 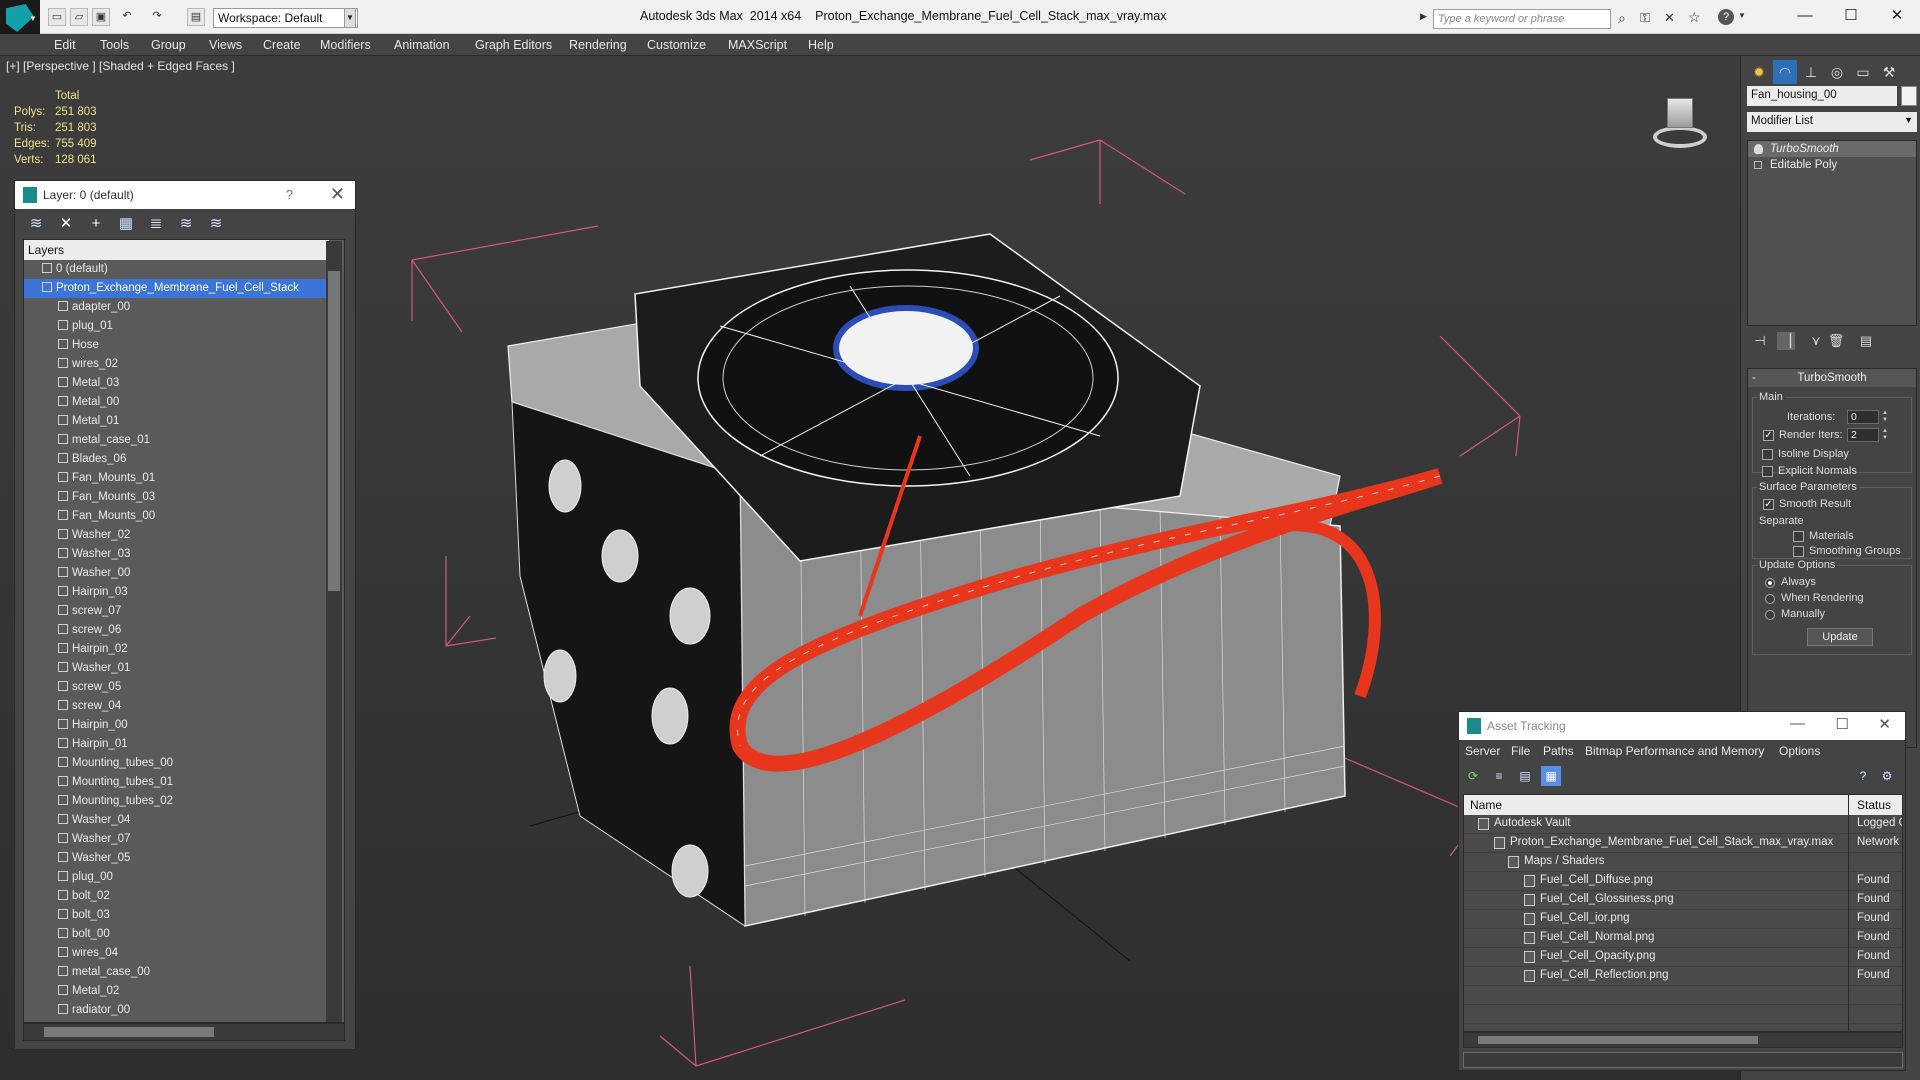 What do you see at coordinates (1799, 751) in the screenshot?
I see `menu-options: Options` at bounding box center [1799, 751].